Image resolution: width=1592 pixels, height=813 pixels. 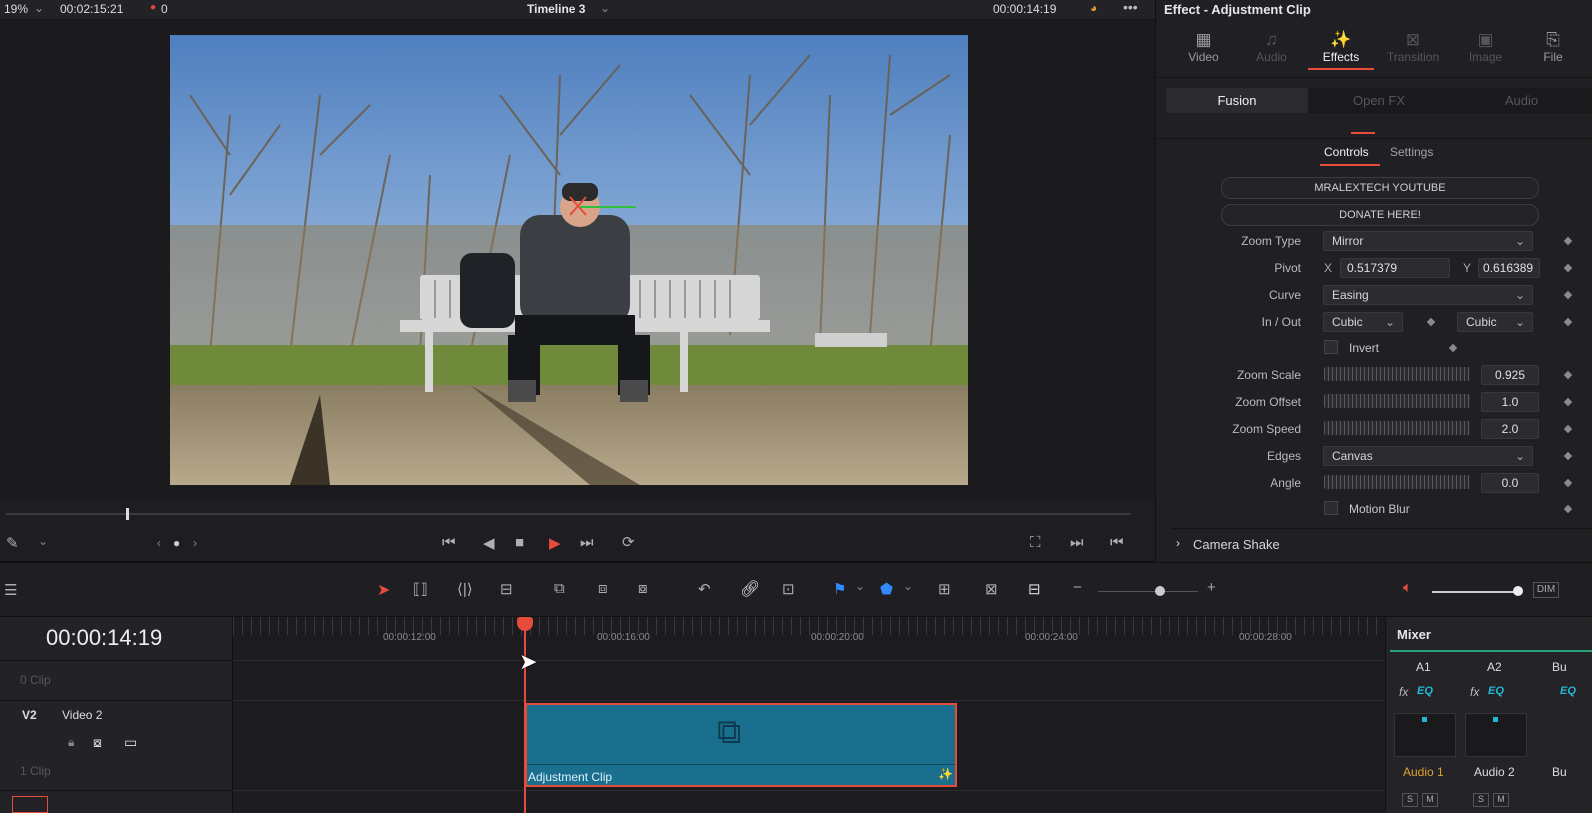 What do you see at coordinates (1160, 591) in the screenshot?
I see `zoom-slider-handle` at bounding box center [1160, 591].